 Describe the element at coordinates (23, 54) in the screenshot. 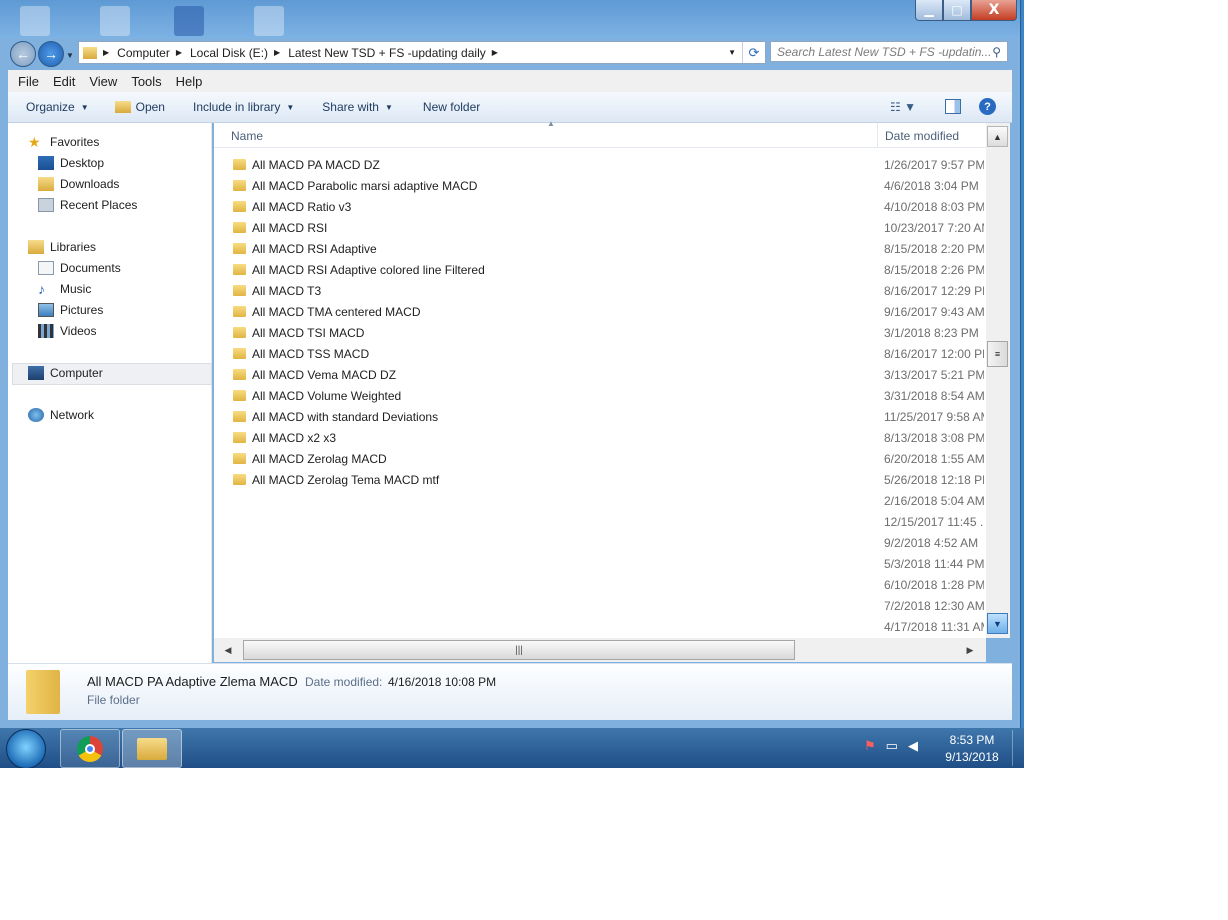

I see `back-button: ←` at that location.